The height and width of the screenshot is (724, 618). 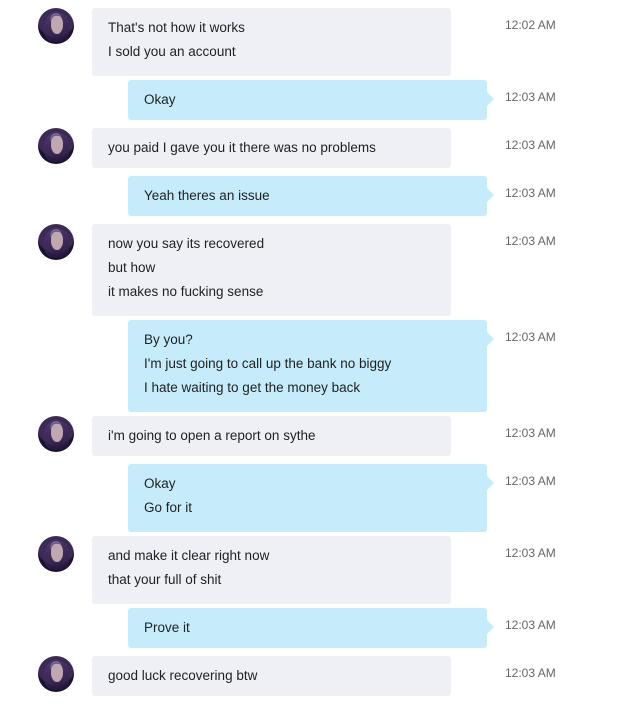 What do you see at coordinates (311, 498) in the screenshot?
I see `outgoing-message-bubble: Okay Go for it` at bounding box center [311, 498].